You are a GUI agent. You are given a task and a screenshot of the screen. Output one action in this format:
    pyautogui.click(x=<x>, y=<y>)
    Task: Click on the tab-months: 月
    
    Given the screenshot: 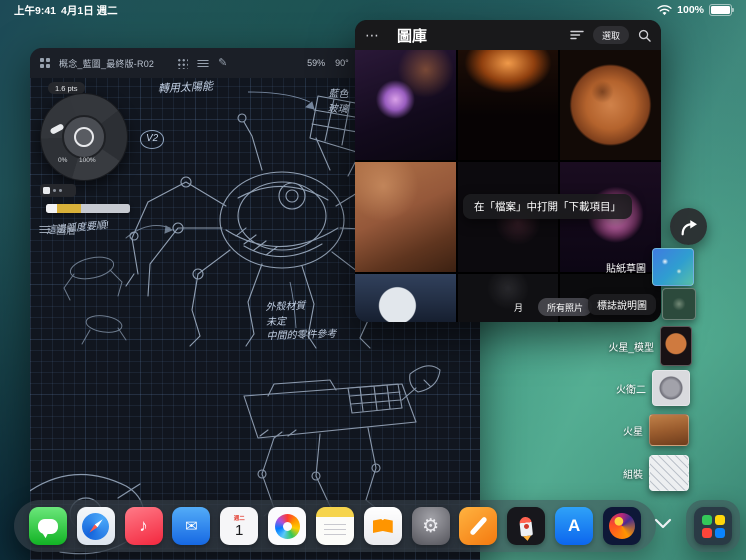 What is the action you would take?
    pyautogui.click(x=518, y=307)
    